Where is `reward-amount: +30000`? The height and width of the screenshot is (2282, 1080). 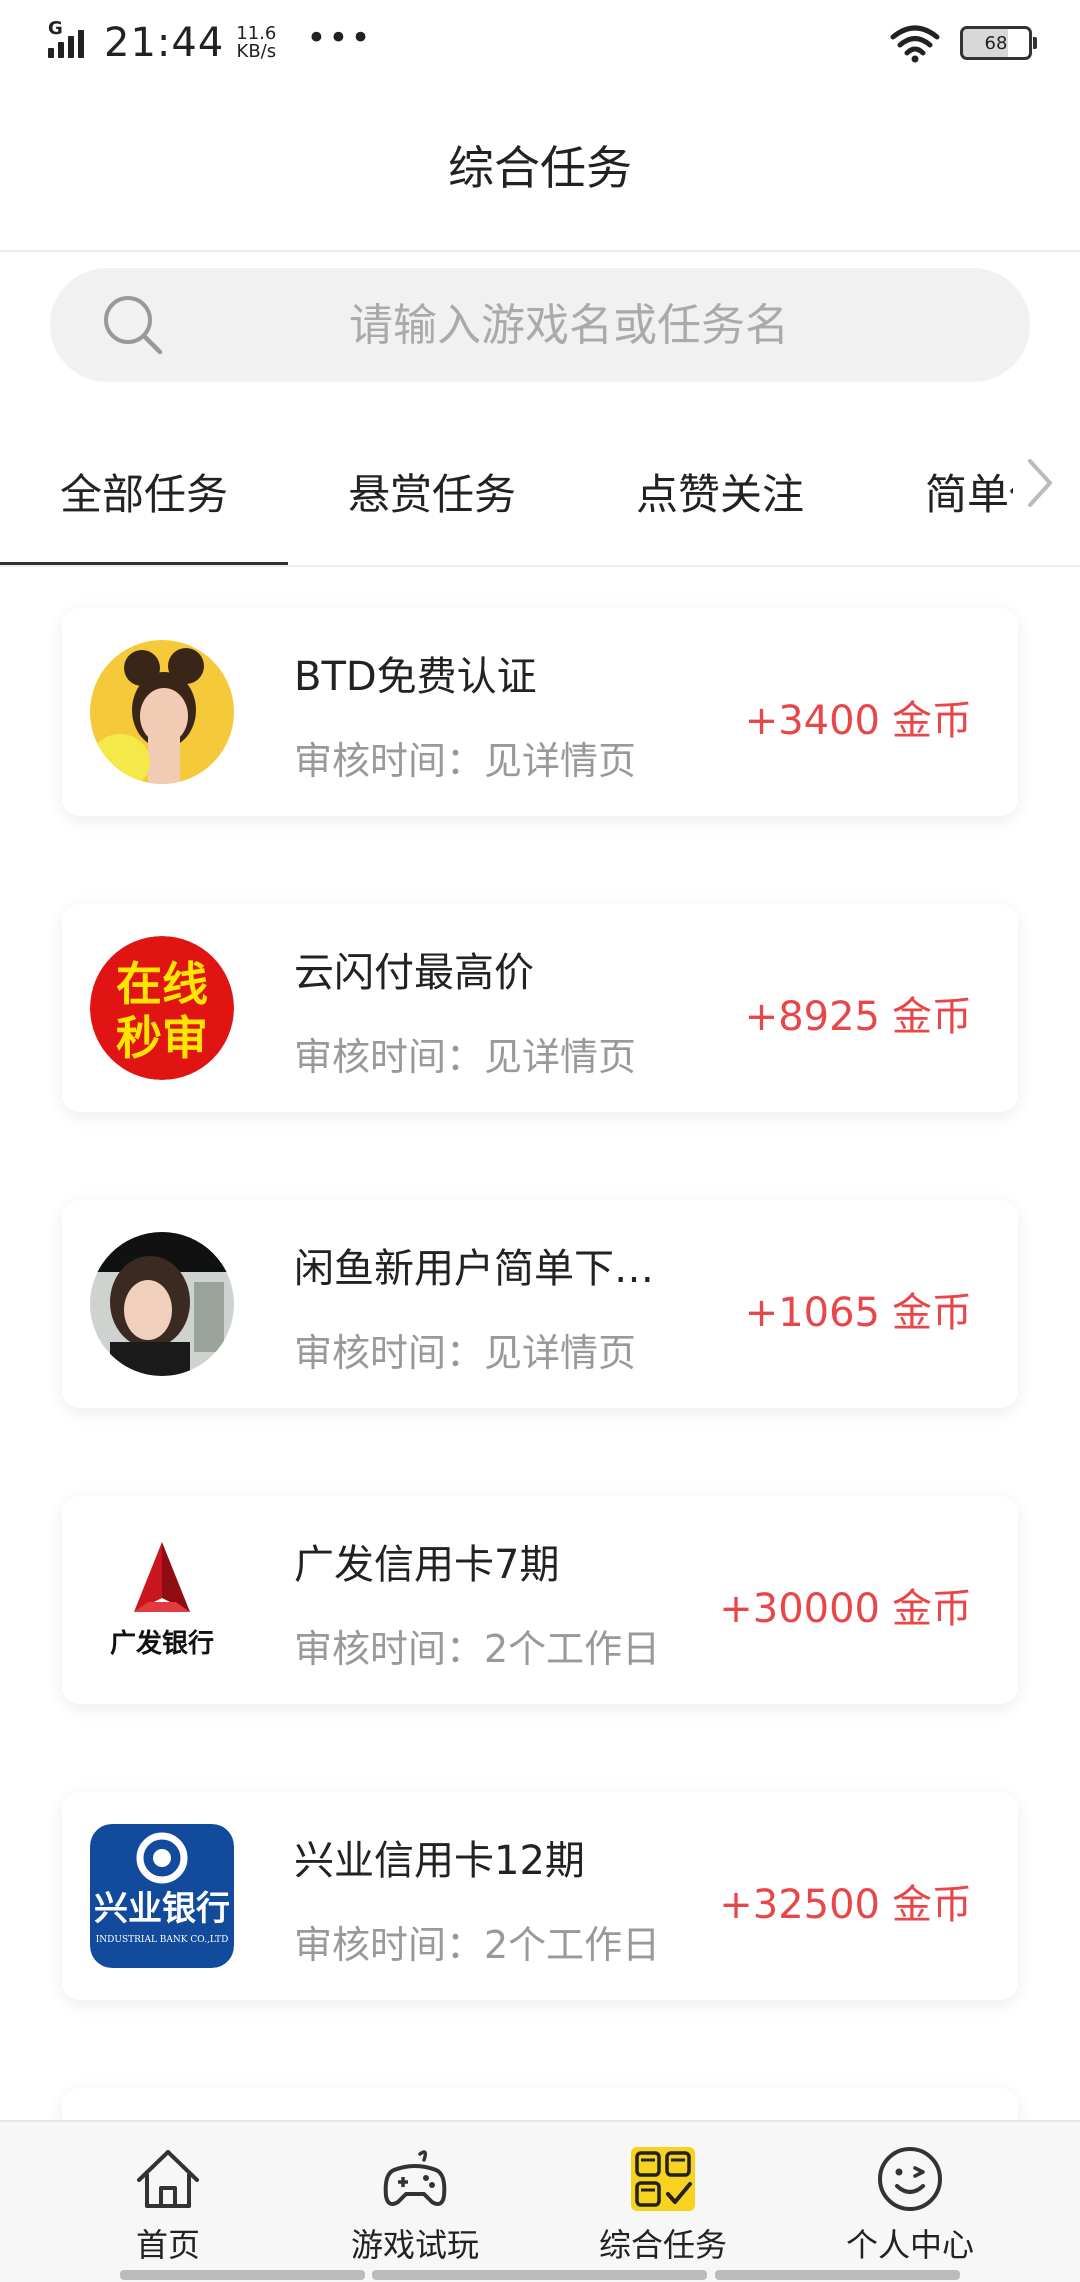
reward-amount: +30000 is located at coordinates (799, 1609).